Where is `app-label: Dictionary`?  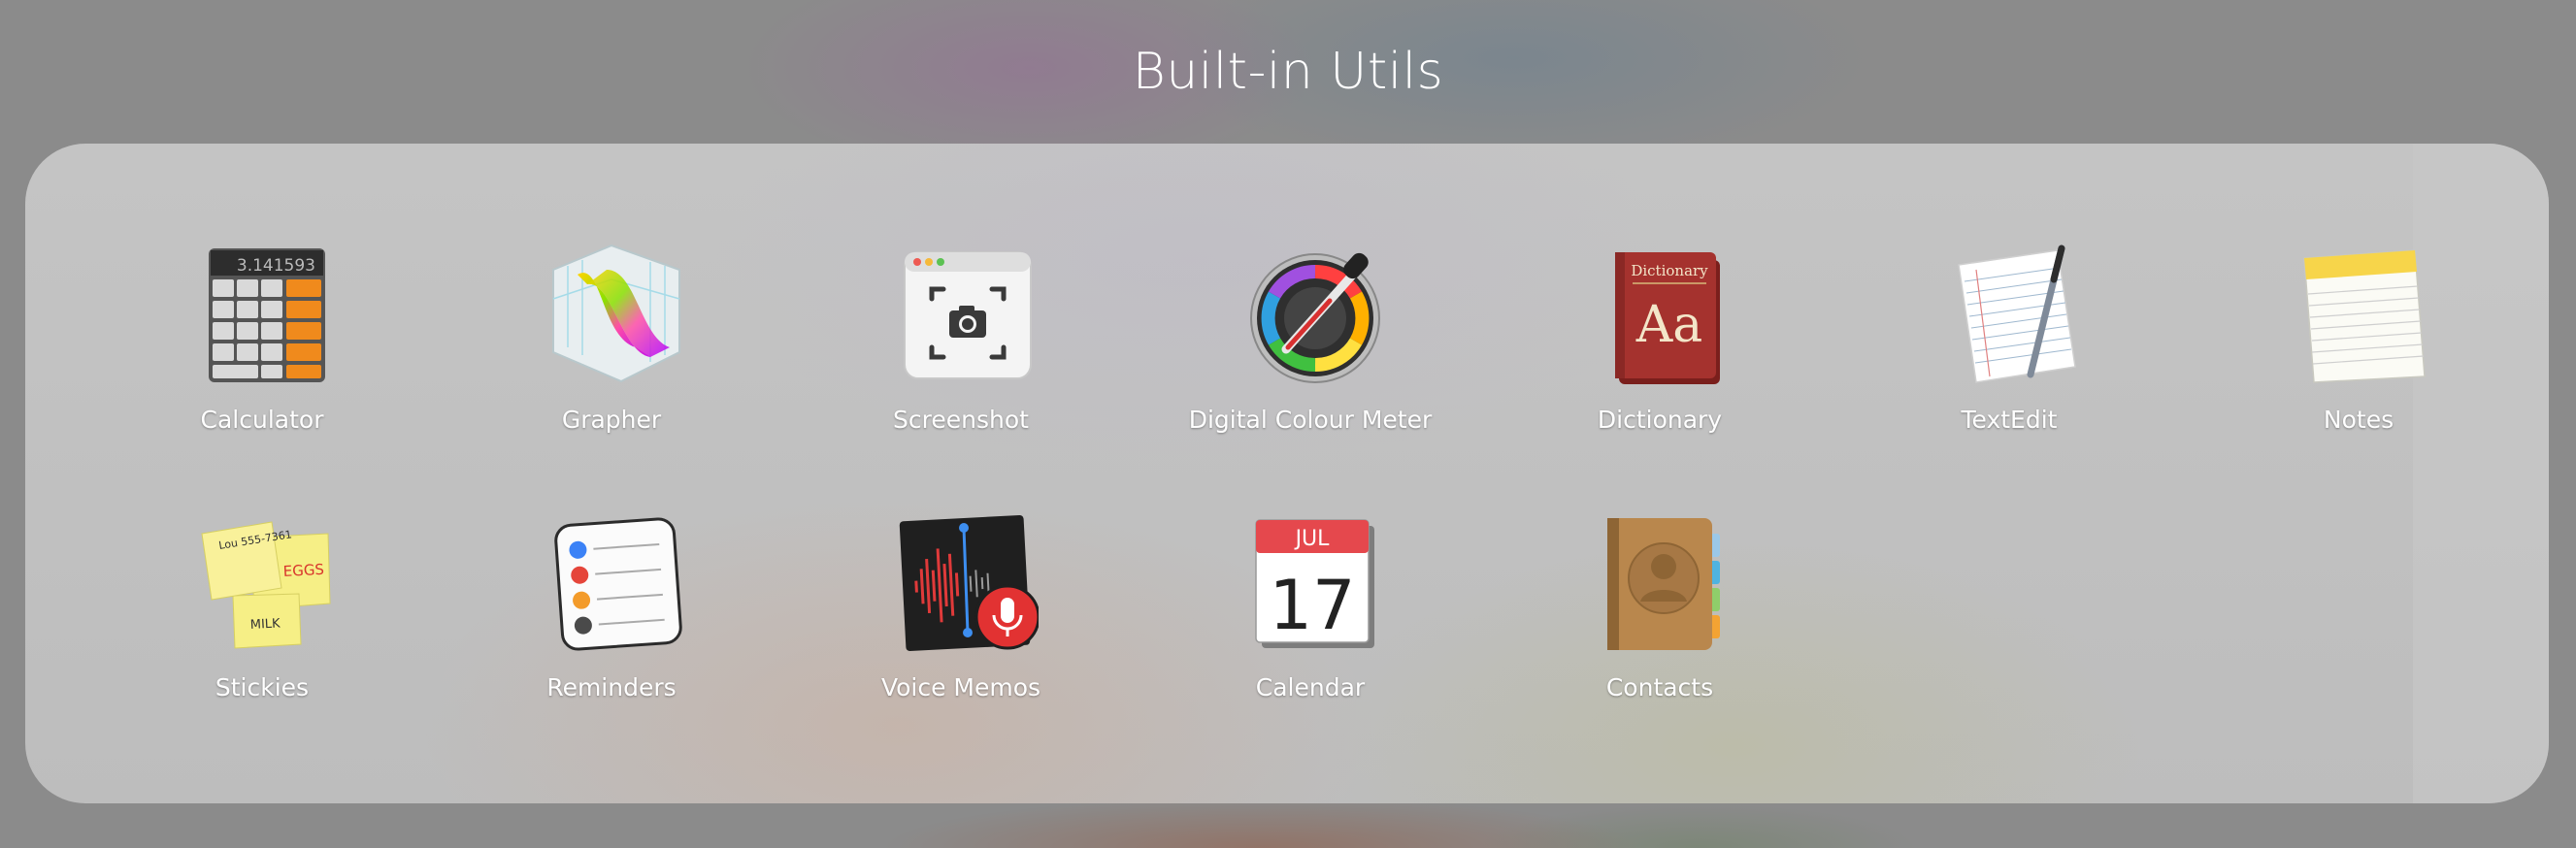 app-label: Dictionary is located at coordinates (1660, 420).